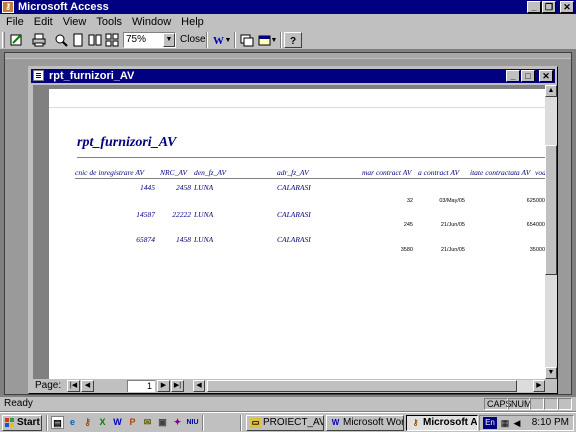 This screenshot has width=576, height=432. Describe the element at coordinates (39, 40) in the screenshot. I see `print-icon` at that location.